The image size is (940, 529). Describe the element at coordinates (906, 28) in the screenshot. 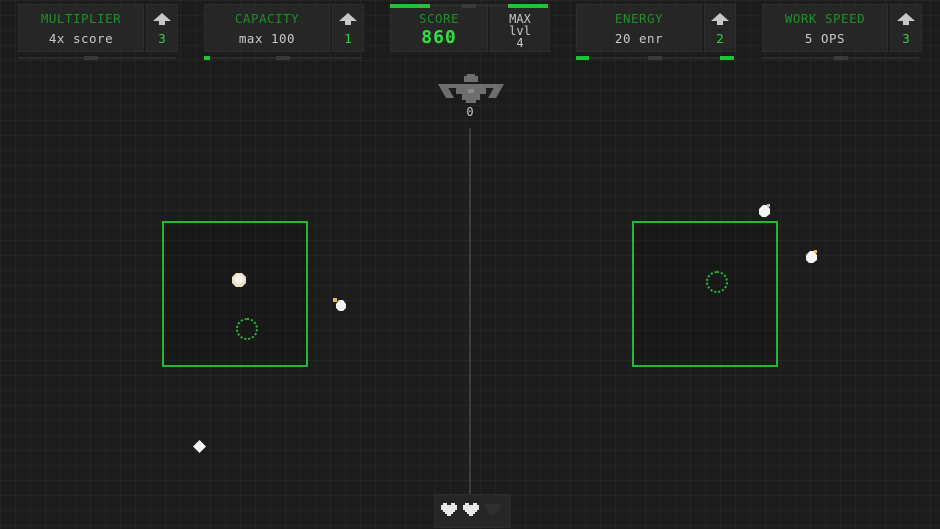

I see `work-speed-upgrade-button: 3` at that location.